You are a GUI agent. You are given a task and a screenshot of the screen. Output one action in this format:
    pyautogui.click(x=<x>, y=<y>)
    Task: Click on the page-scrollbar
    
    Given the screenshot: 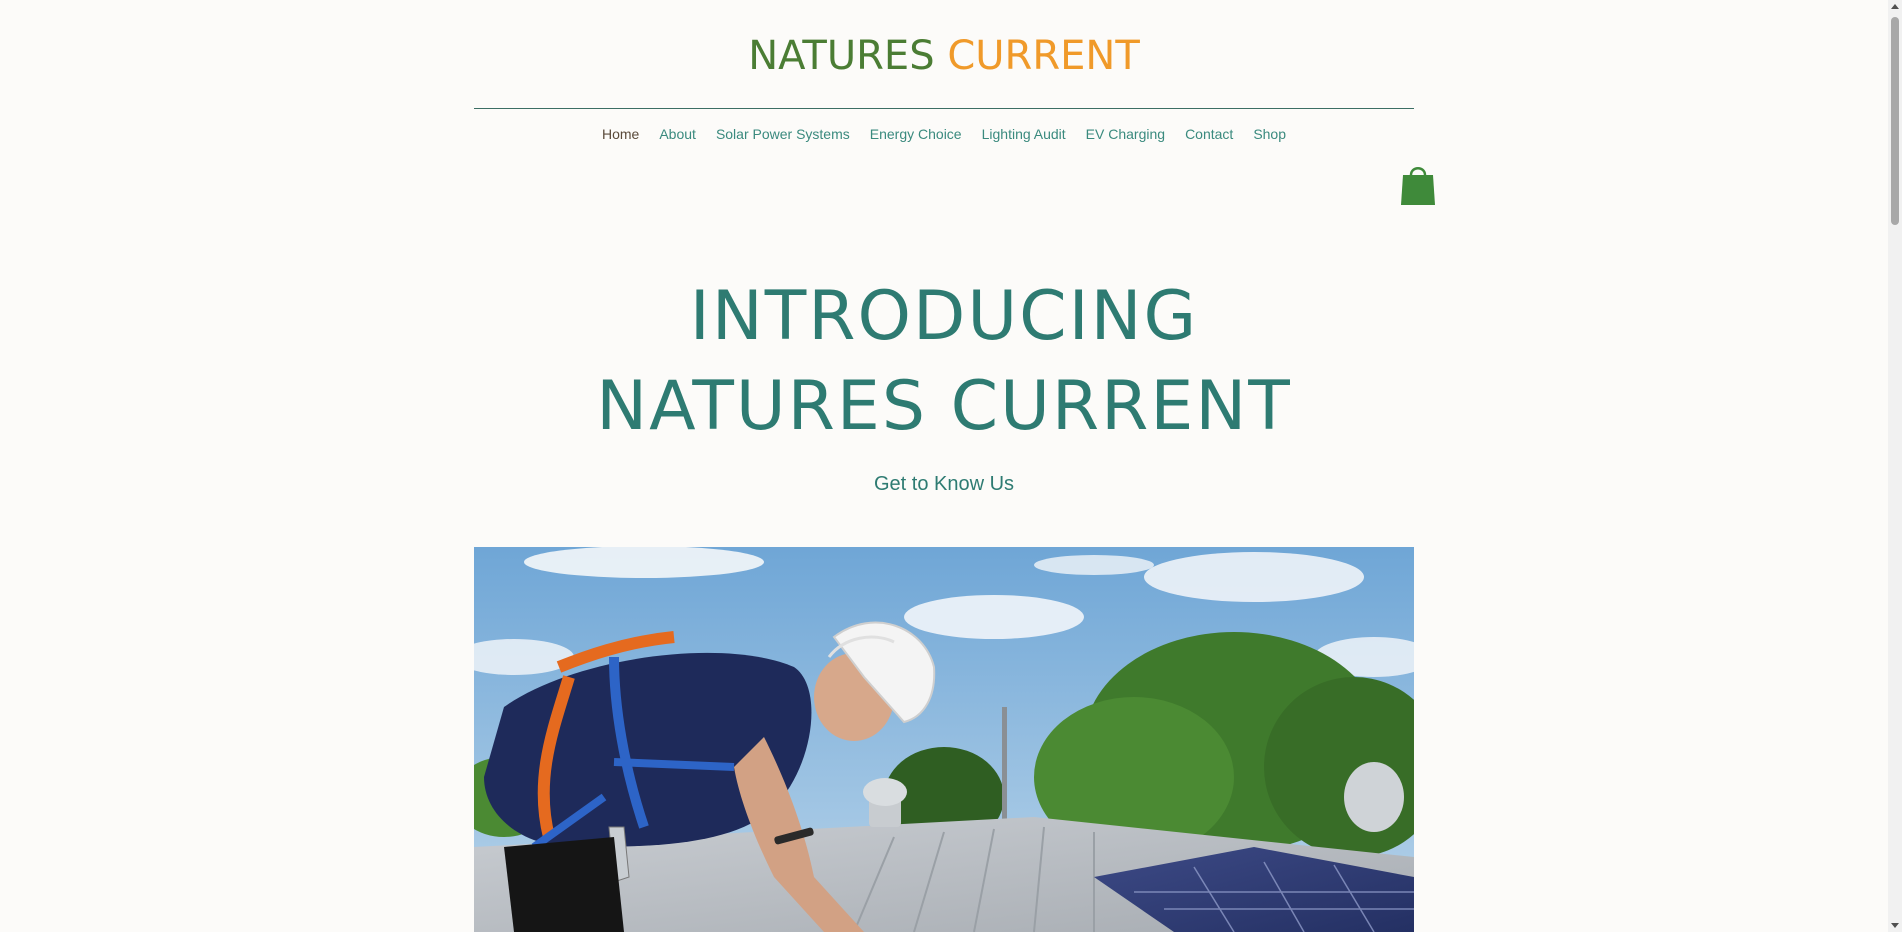 What is the action you would take?
    pyautogui.click(x=1895, y=466)
    